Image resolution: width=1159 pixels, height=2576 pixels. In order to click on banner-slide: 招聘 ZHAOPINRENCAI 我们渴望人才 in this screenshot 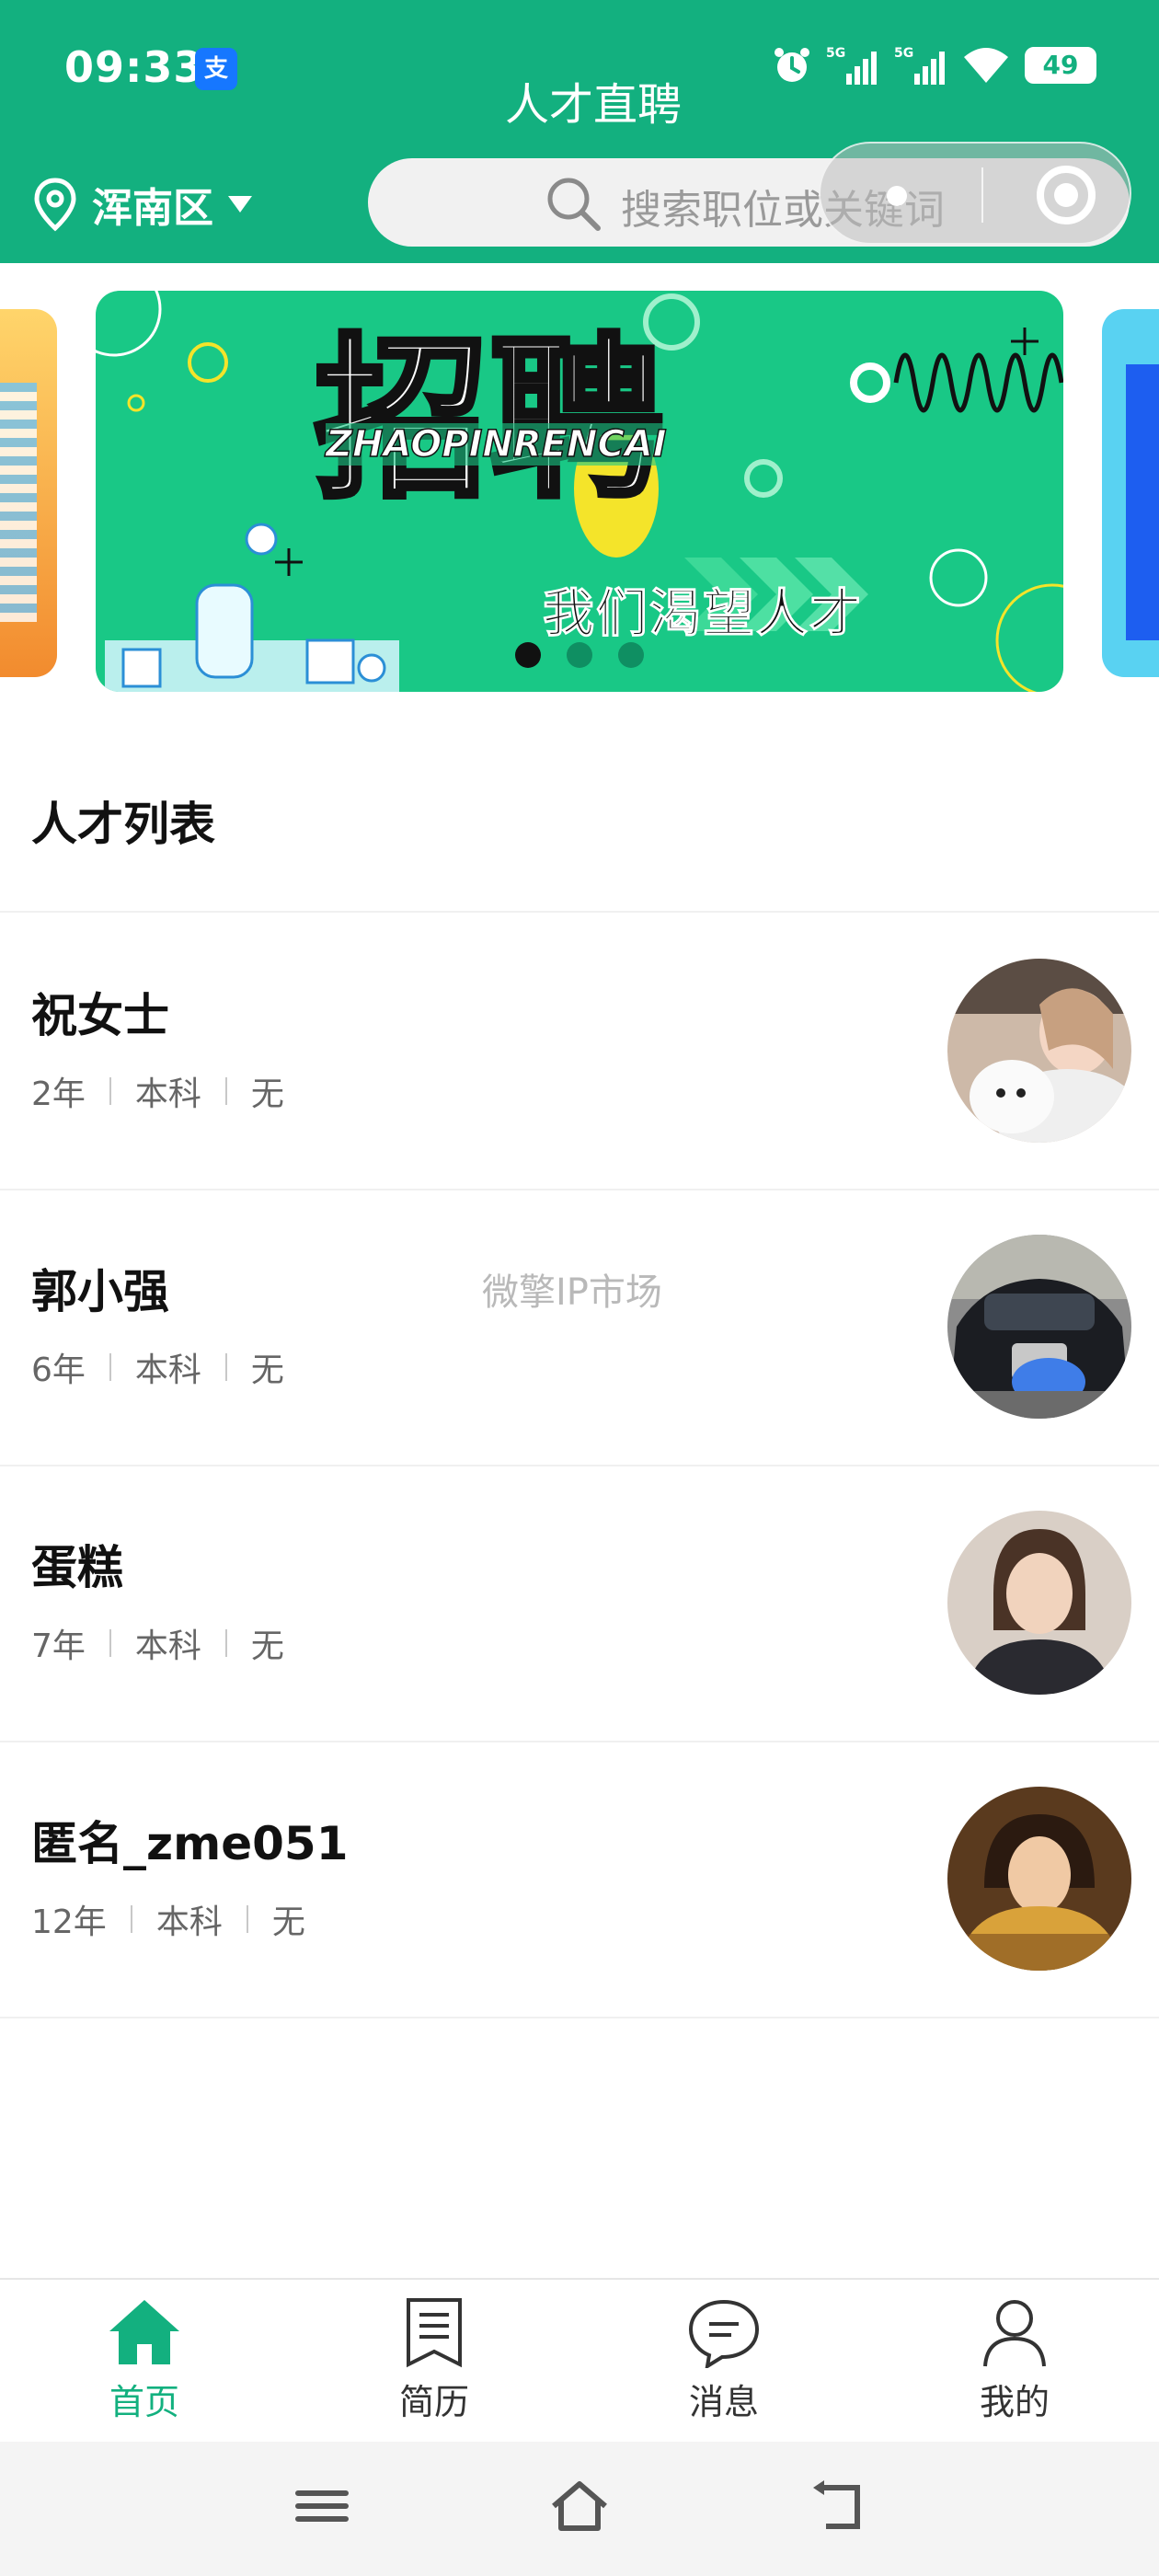, I will do `click(579, 492)`.